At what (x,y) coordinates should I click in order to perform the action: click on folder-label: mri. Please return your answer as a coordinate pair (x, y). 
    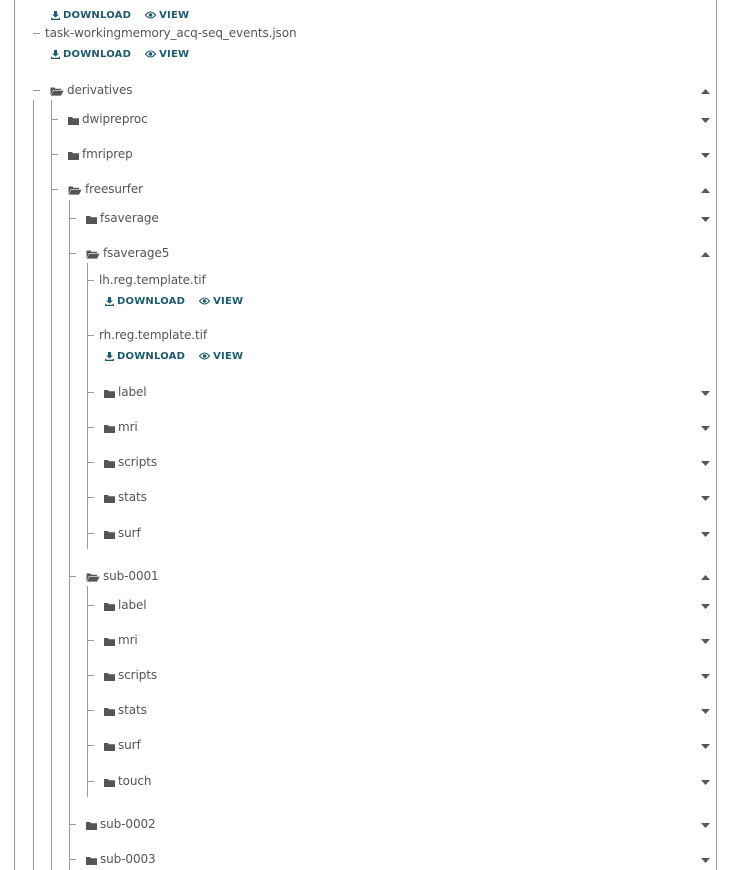
    Looking at the image, I should click on (128, 427).